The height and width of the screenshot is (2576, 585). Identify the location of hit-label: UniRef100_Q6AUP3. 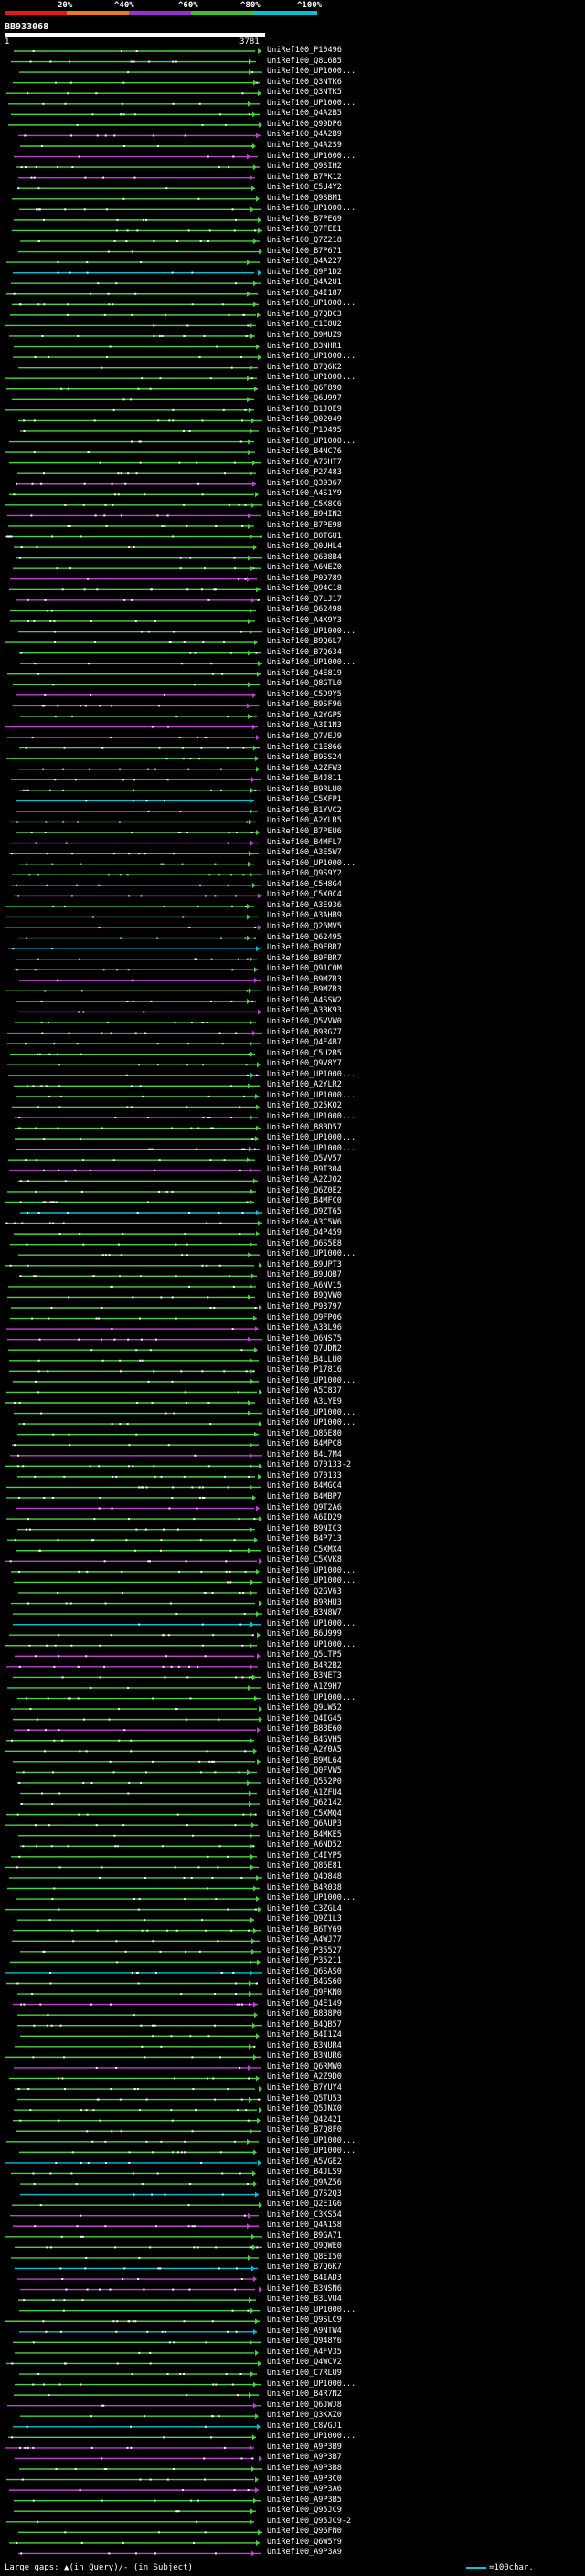
(304, 1824).